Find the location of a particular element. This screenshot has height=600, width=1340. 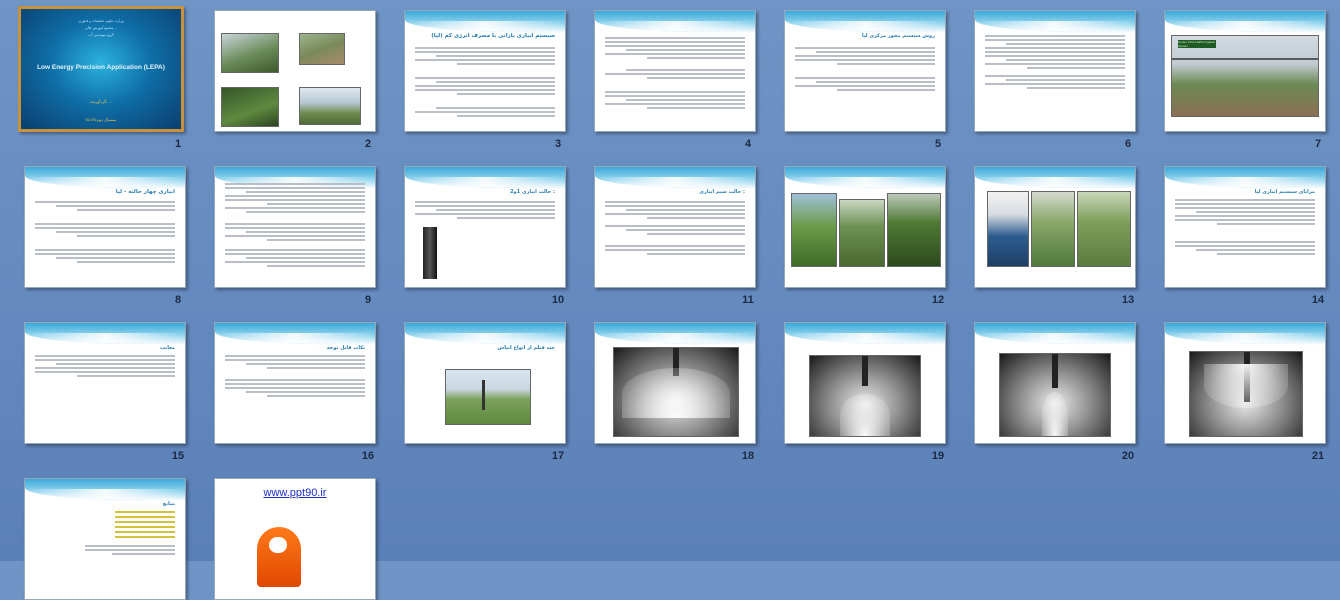

slide-thumbnail-14: مزایای سیستم آبیاری لپا is located at coordinates (1245, 227).